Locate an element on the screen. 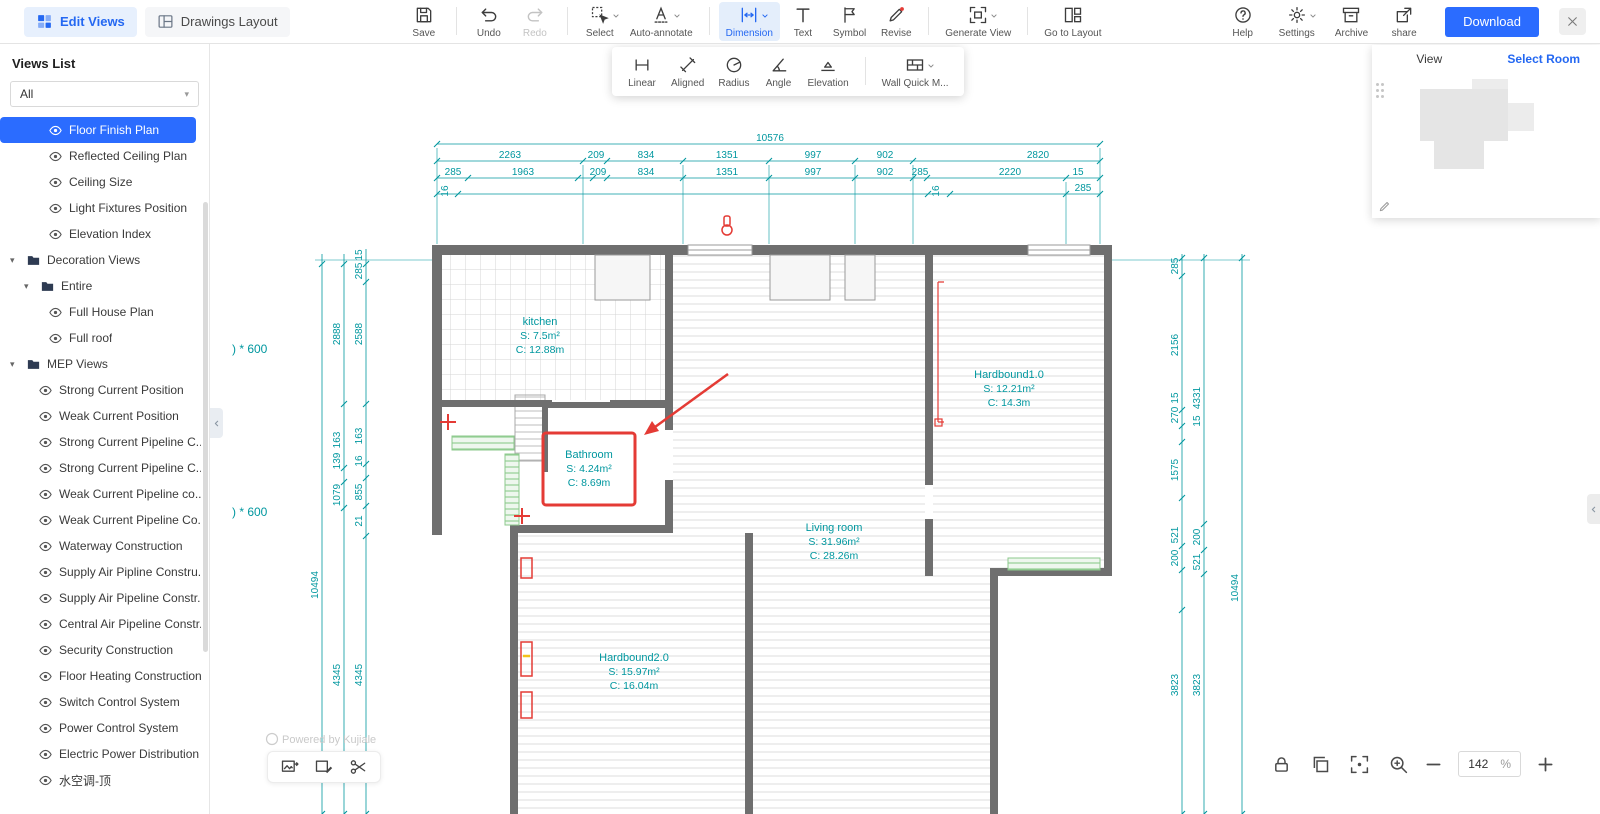  tool-redo: Redo is located at coordinates (535, 21).